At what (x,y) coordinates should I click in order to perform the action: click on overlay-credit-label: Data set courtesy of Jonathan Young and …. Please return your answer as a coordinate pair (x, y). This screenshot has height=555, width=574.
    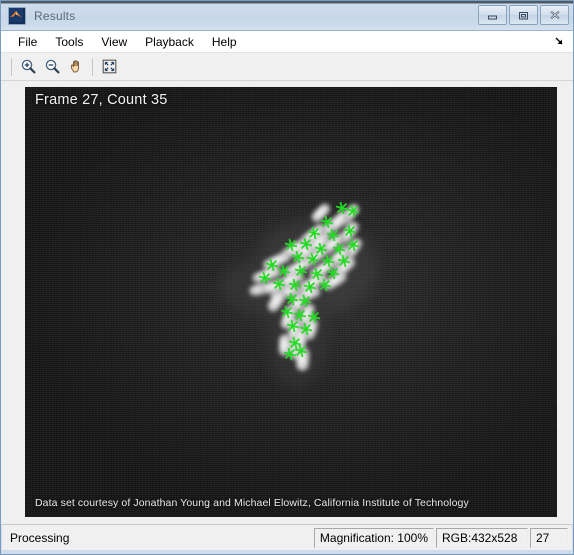
    Looking at the image, I should click on (252, 503).